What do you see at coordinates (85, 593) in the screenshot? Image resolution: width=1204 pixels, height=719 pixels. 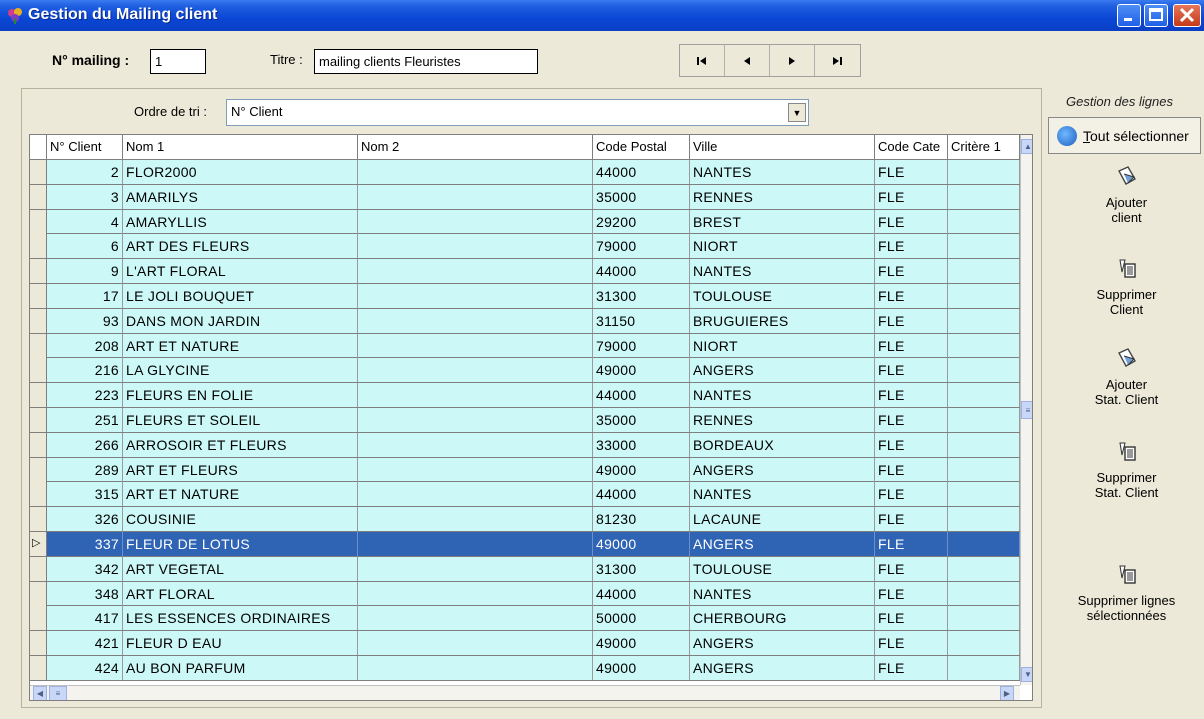 I see `cell-num-client: 348` at bounding box center [85, 593].